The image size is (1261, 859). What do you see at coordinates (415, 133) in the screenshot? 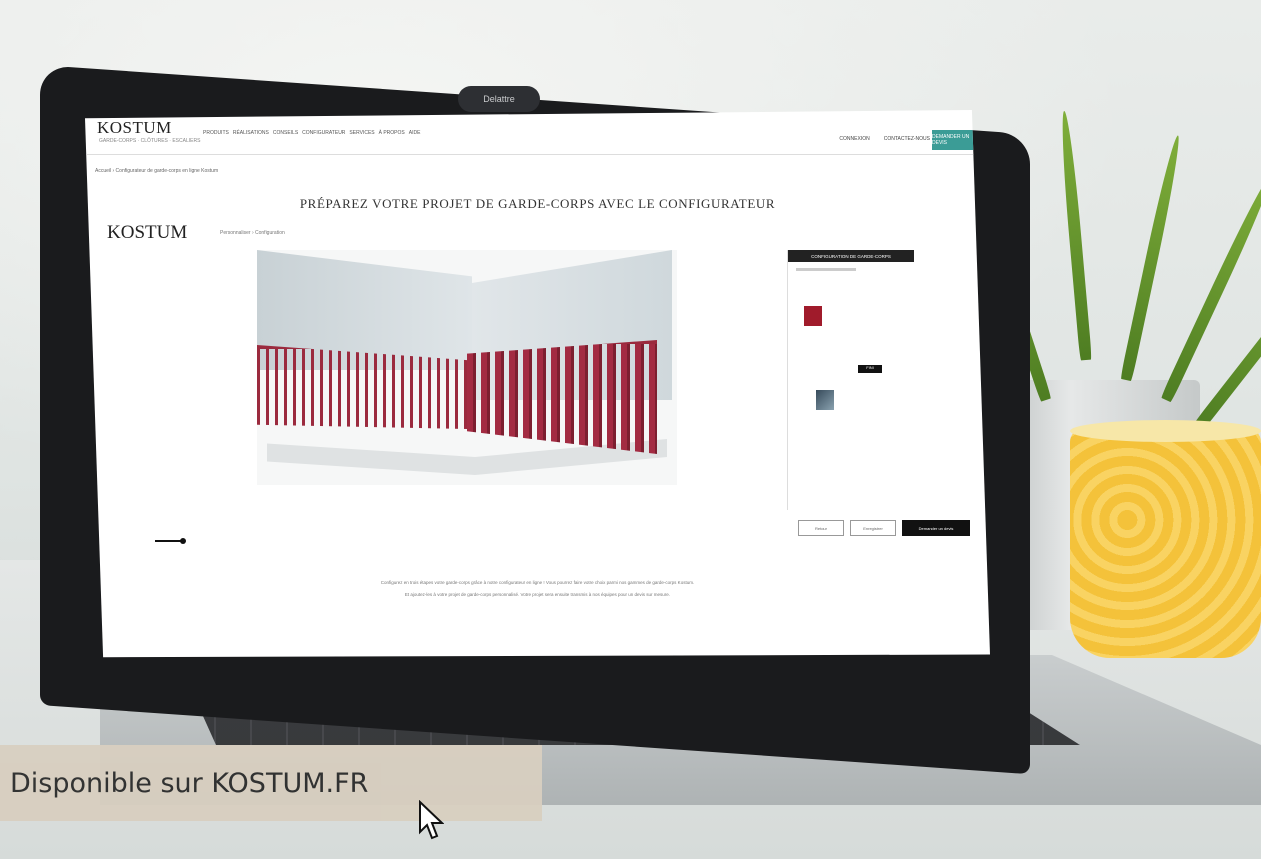
I see `nav-link: AIDE` at bounding box center [415, 133].